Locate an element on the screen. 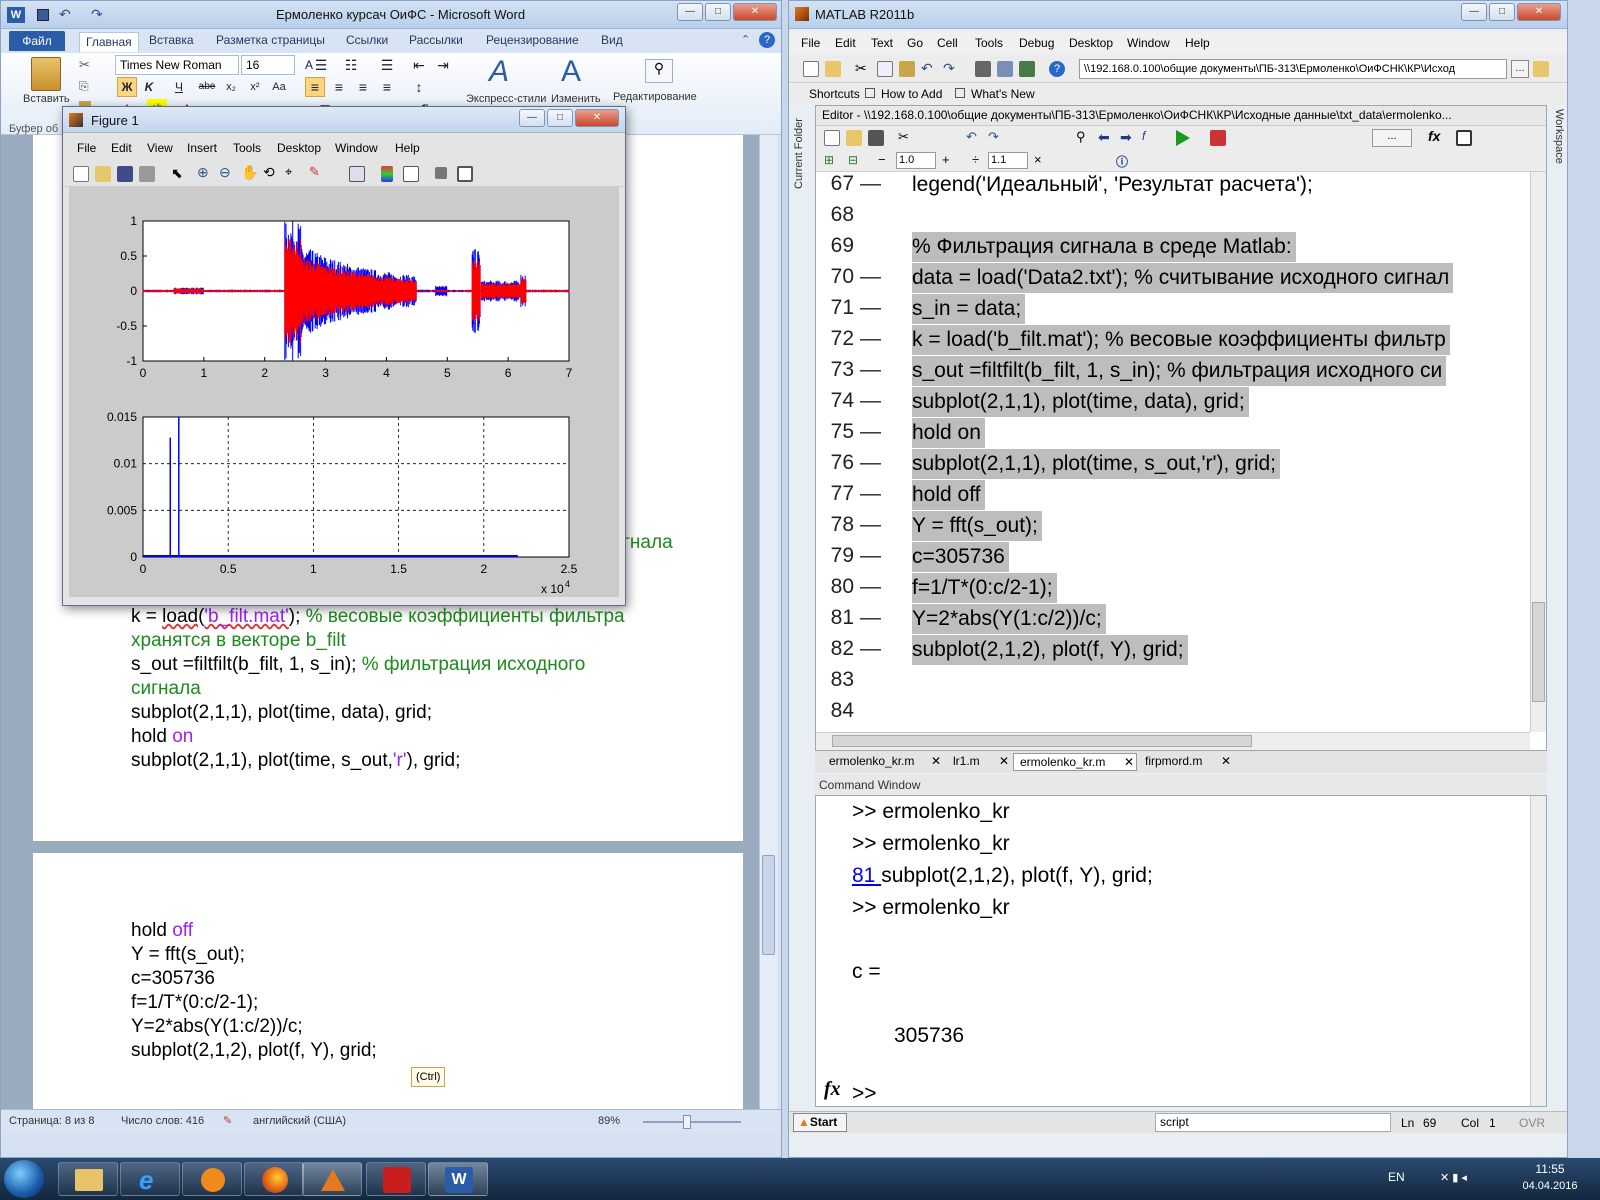 The image size is (1600, 1200). editor-scroll-thumb is located at coordinates (1538, 652).